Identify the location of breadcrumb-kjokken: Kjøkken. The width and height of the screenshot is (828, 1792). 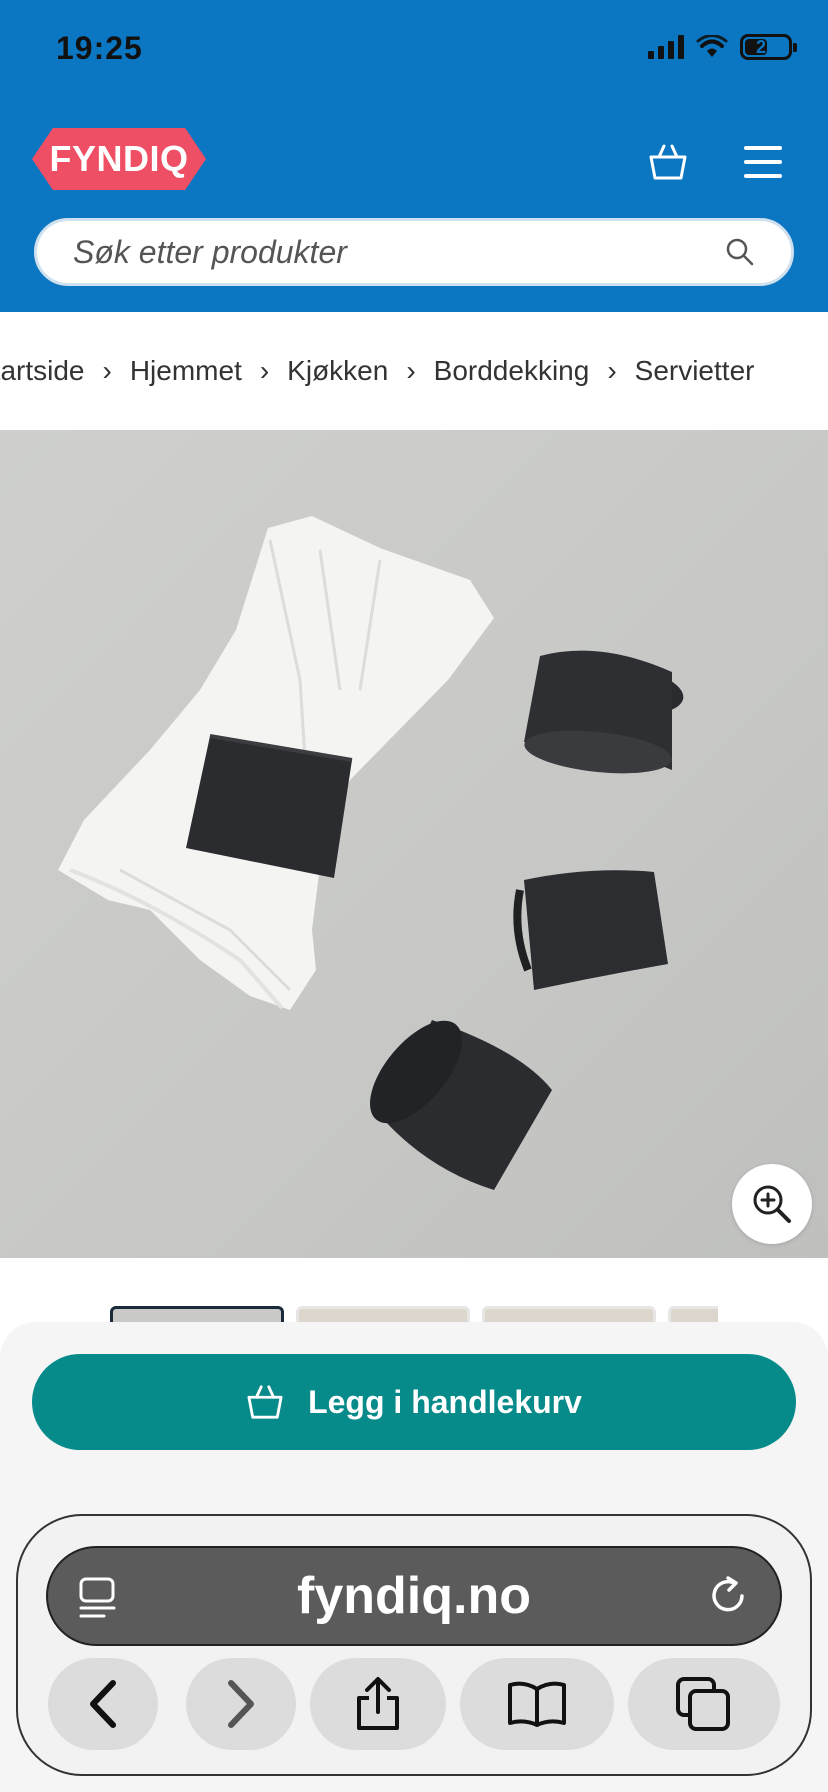
(337, 371).